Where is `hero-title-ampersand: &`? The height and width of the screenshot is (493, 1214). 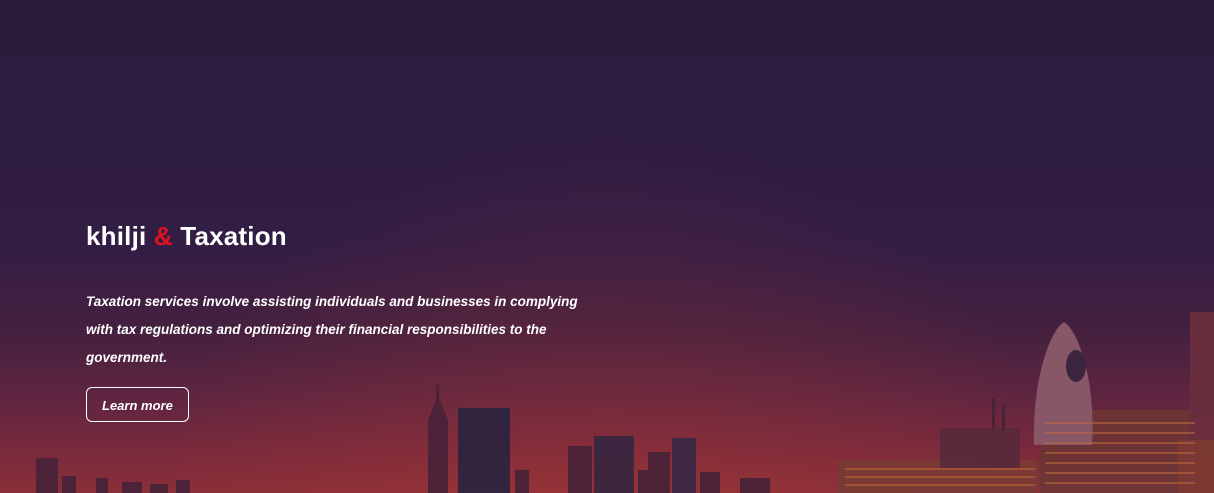
hero-title-ampersand: & is located at coordinates (163, 236).